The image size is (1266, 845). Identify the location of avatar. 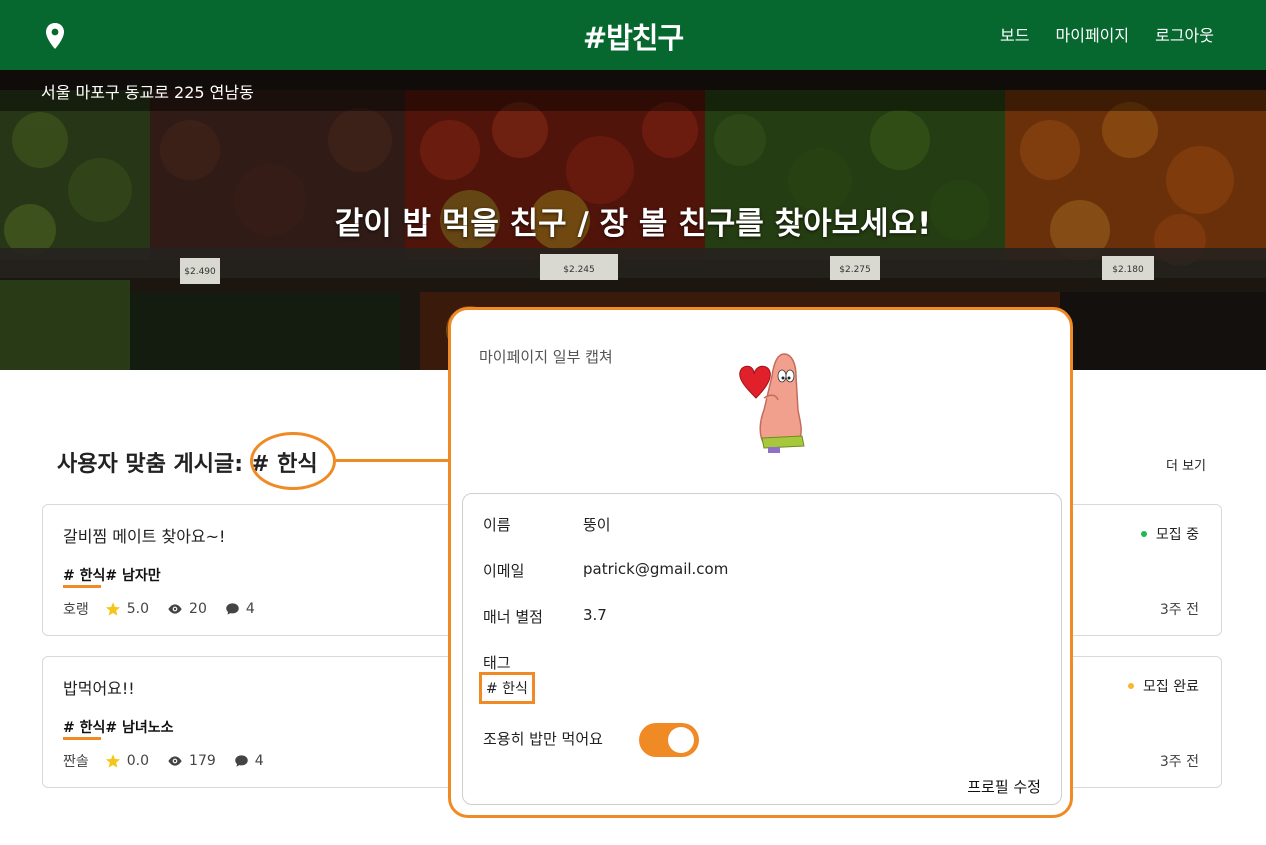
(772, 403).